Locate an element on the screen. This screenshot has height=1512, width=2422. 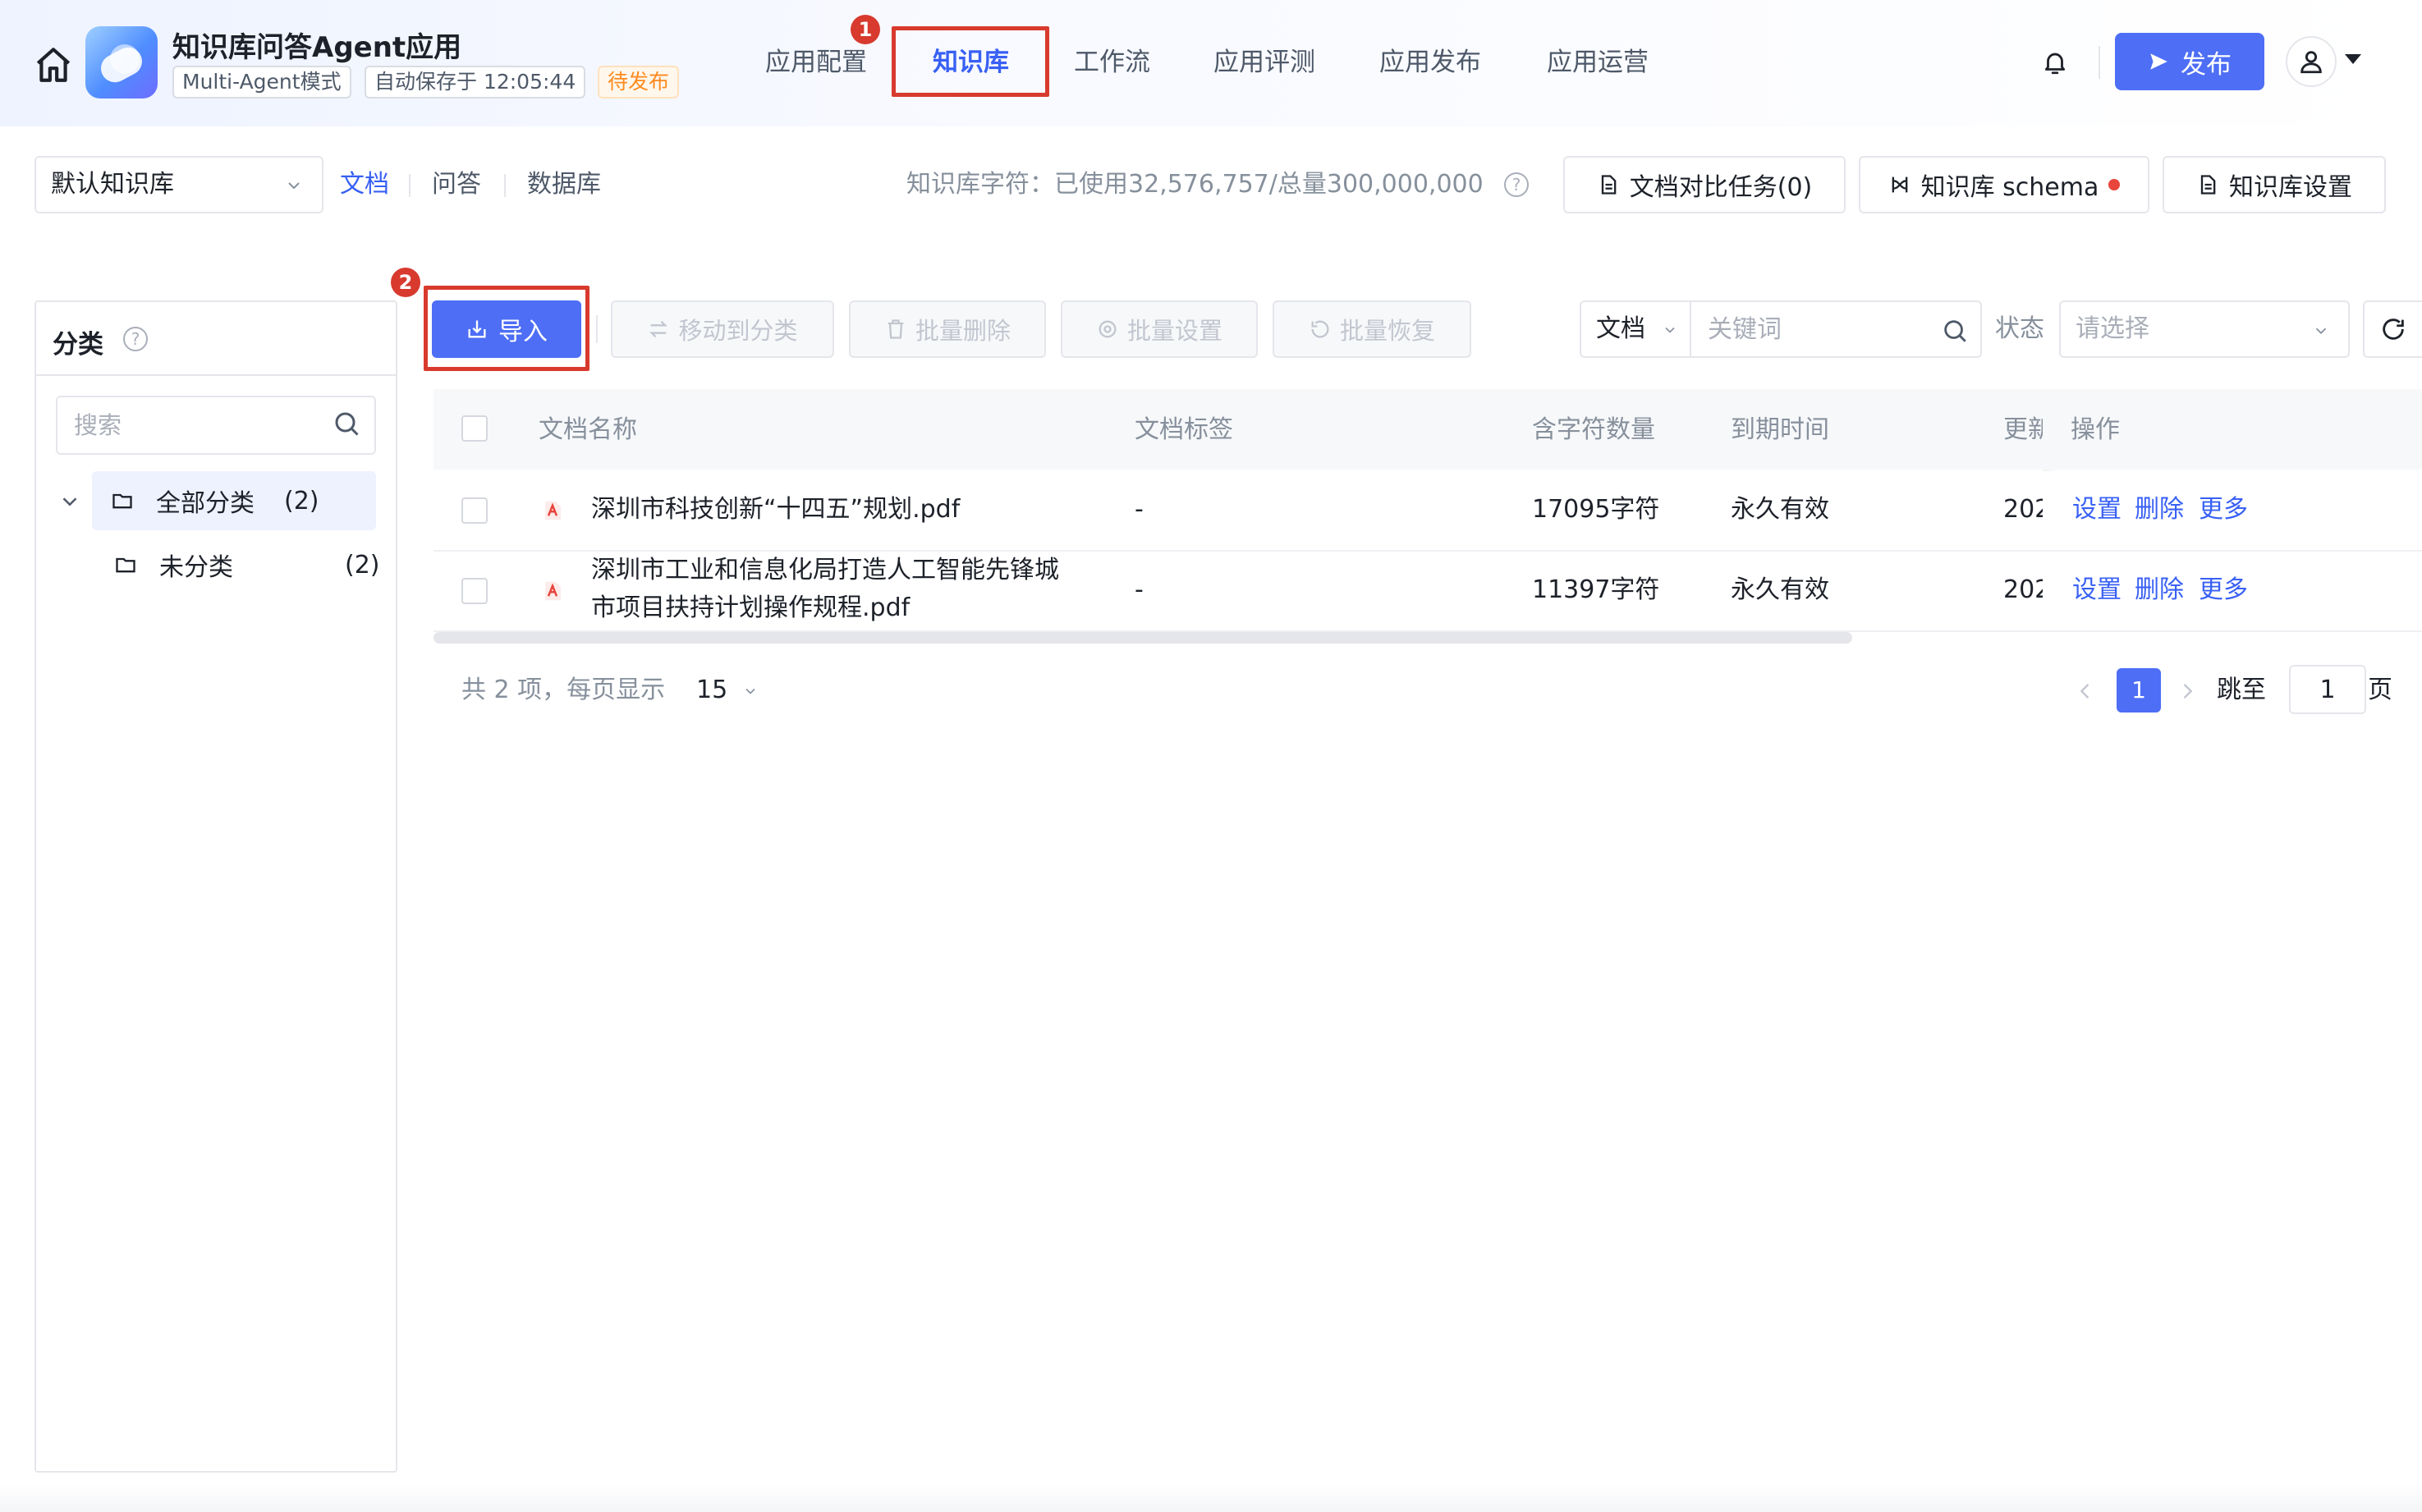
send-icon is located at coordinates (2158, 61).